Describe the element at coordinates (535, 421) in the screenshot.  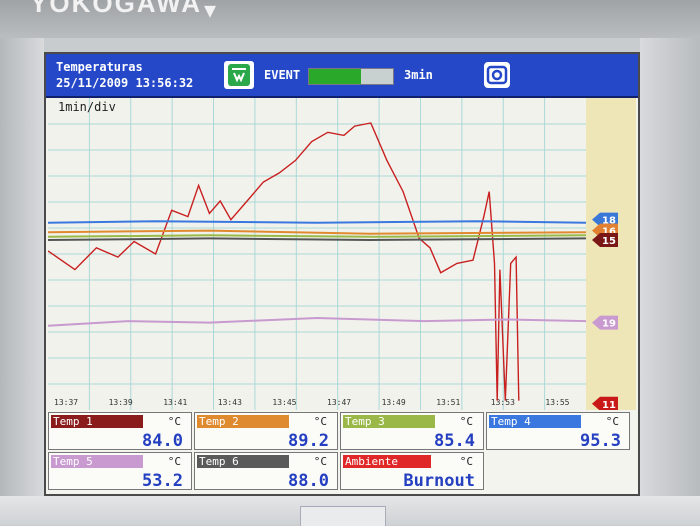
I see `channel-name: Temp 4` at that location.